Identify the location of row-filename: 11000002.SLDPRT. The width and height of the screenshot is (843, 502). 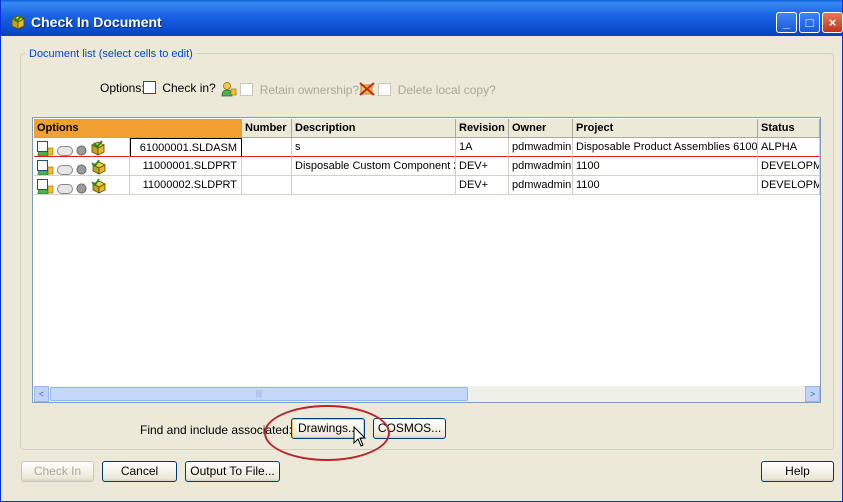
(186, 185).